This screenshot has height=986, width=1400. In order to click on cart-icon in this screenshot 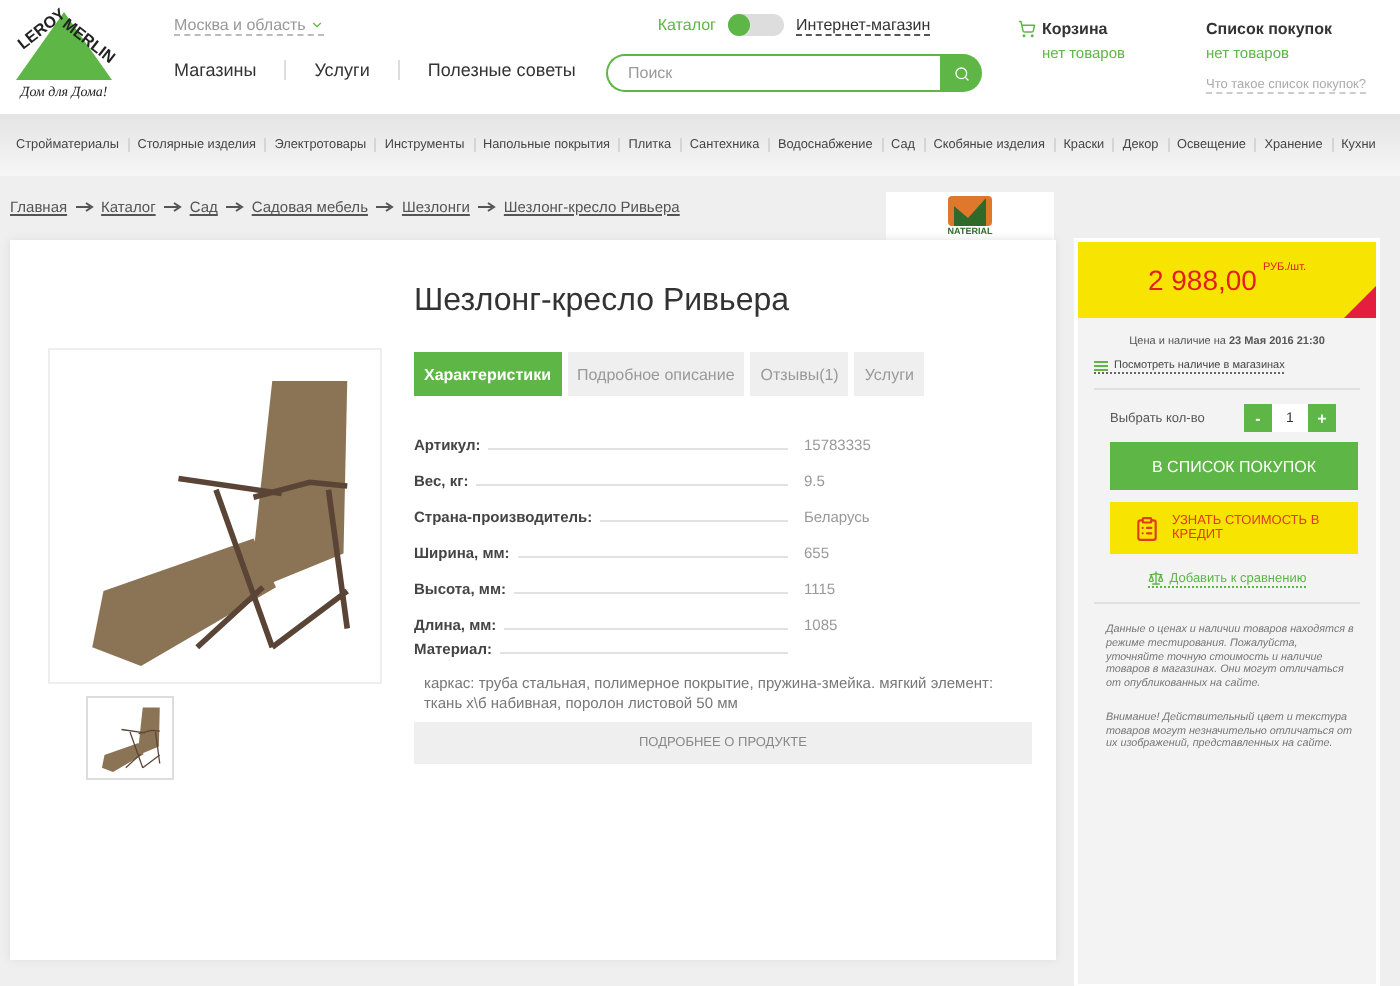, I will do `click(1027, 29)`.